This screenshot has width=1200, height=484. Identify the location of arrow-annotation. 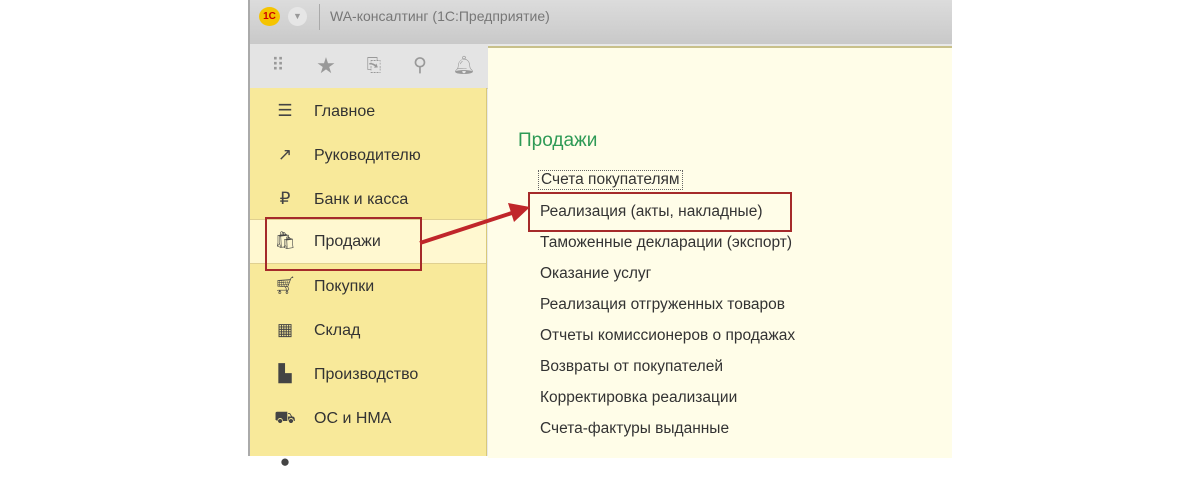
(474, 224).